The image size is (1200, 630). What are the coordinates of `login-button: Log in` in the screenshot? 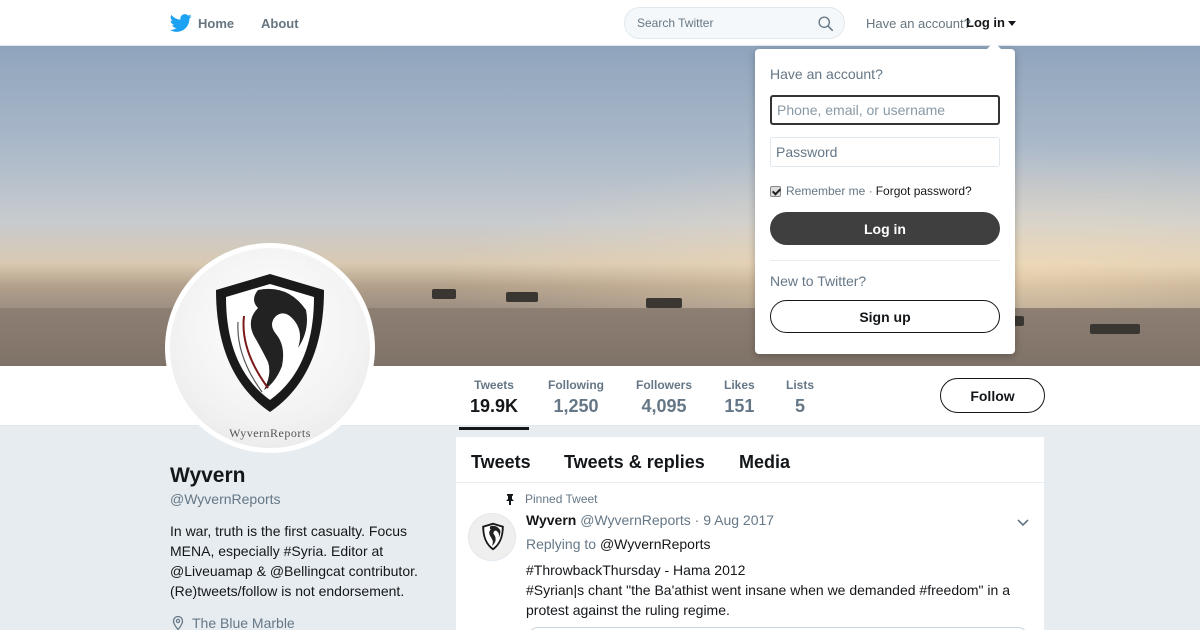 It's located at (885, 228).